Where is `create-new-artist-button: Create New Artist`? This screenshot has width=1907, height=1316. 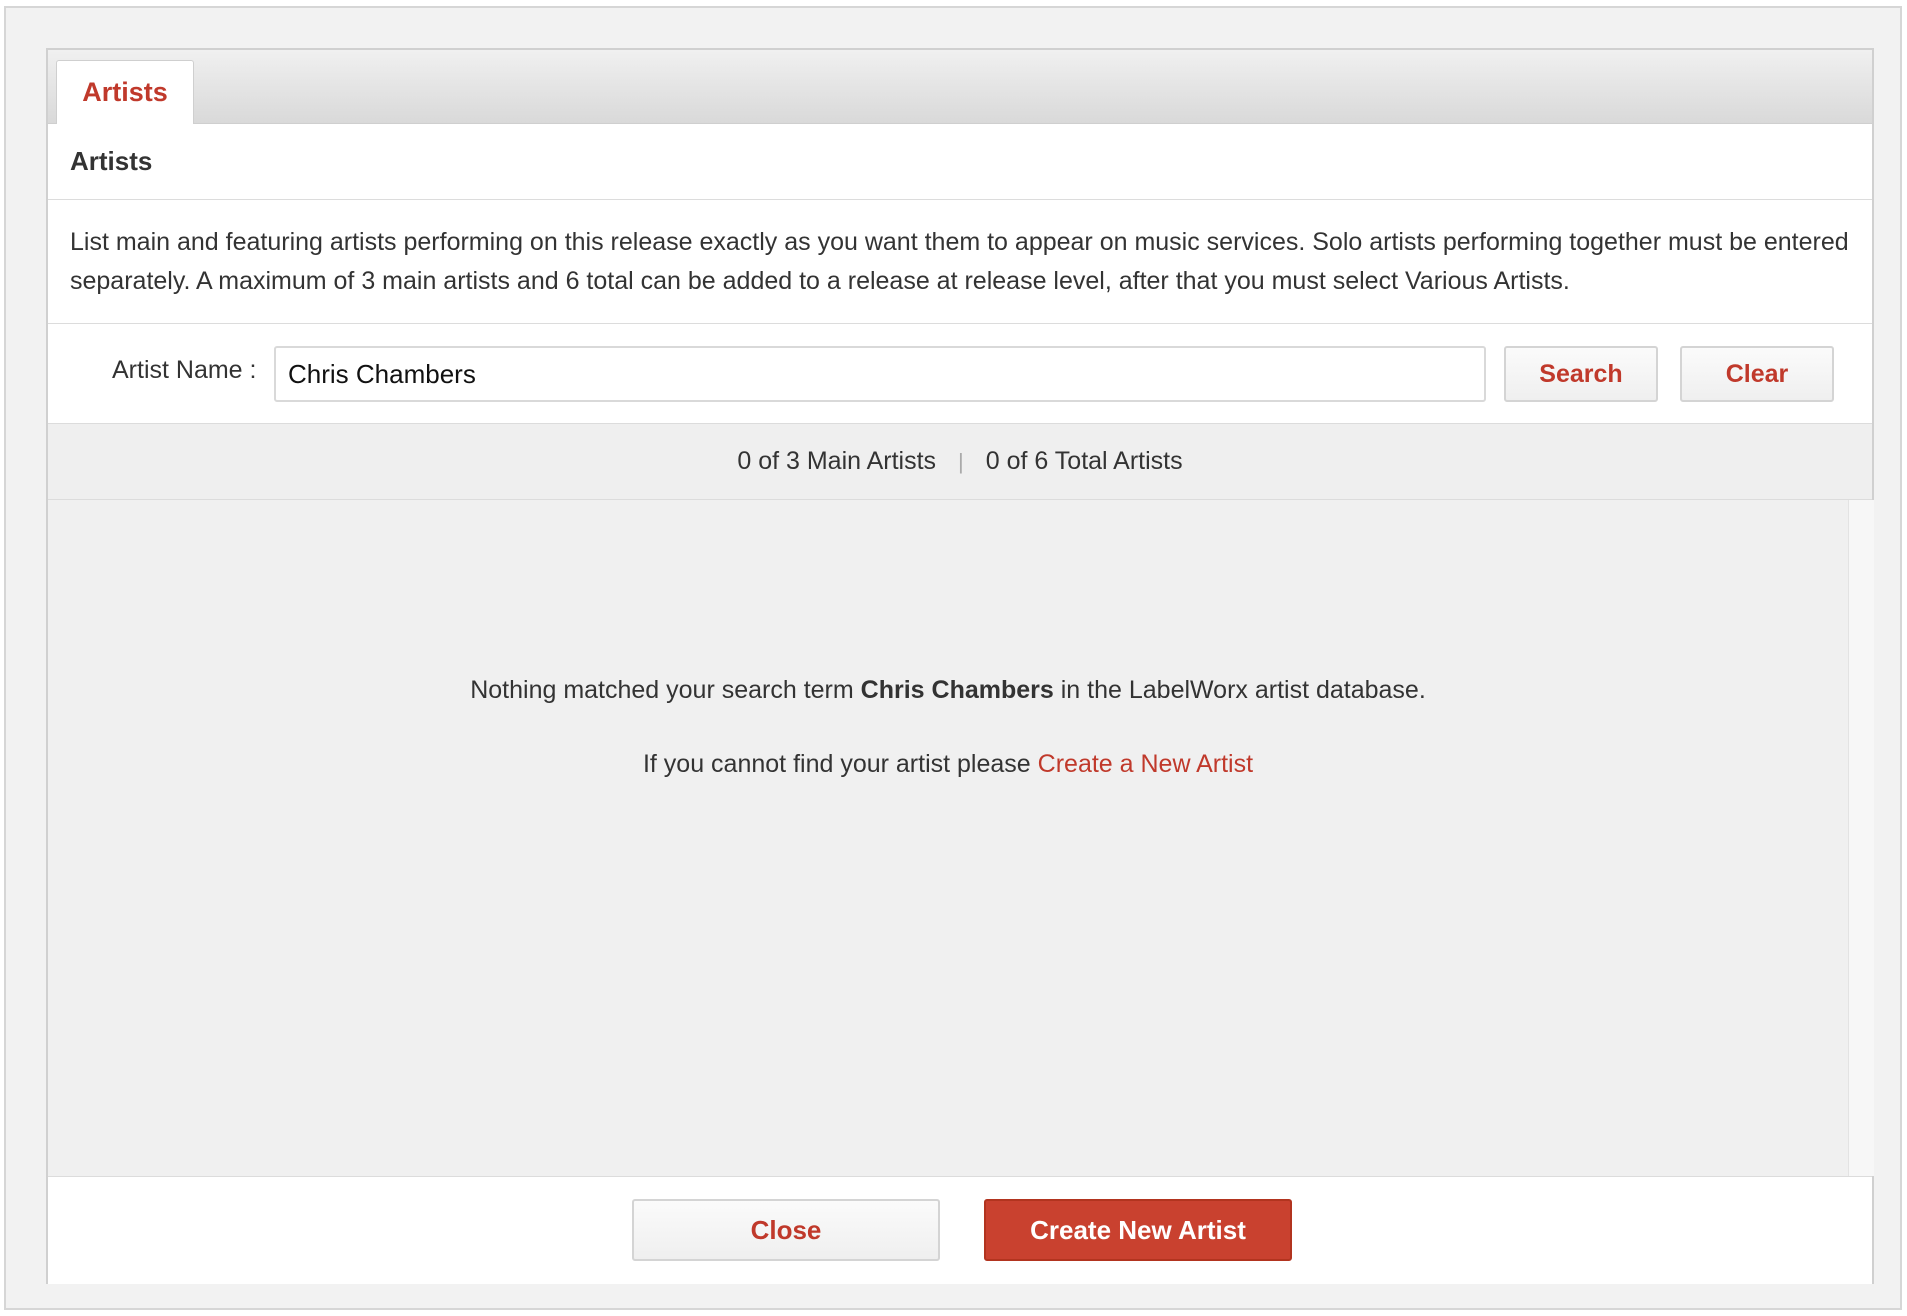 create-new-artist-button: Create New Artist is located at coordinates (1138, 1230).